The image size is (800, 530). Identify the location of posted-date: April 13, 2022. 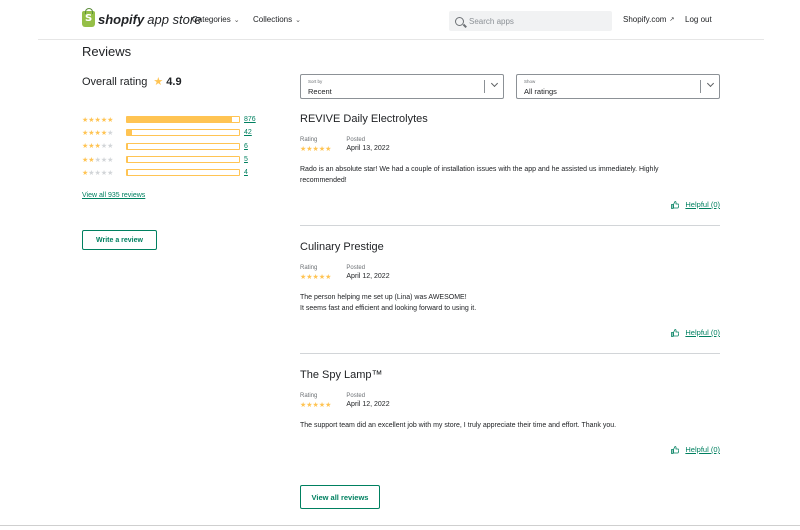
(368, 148).